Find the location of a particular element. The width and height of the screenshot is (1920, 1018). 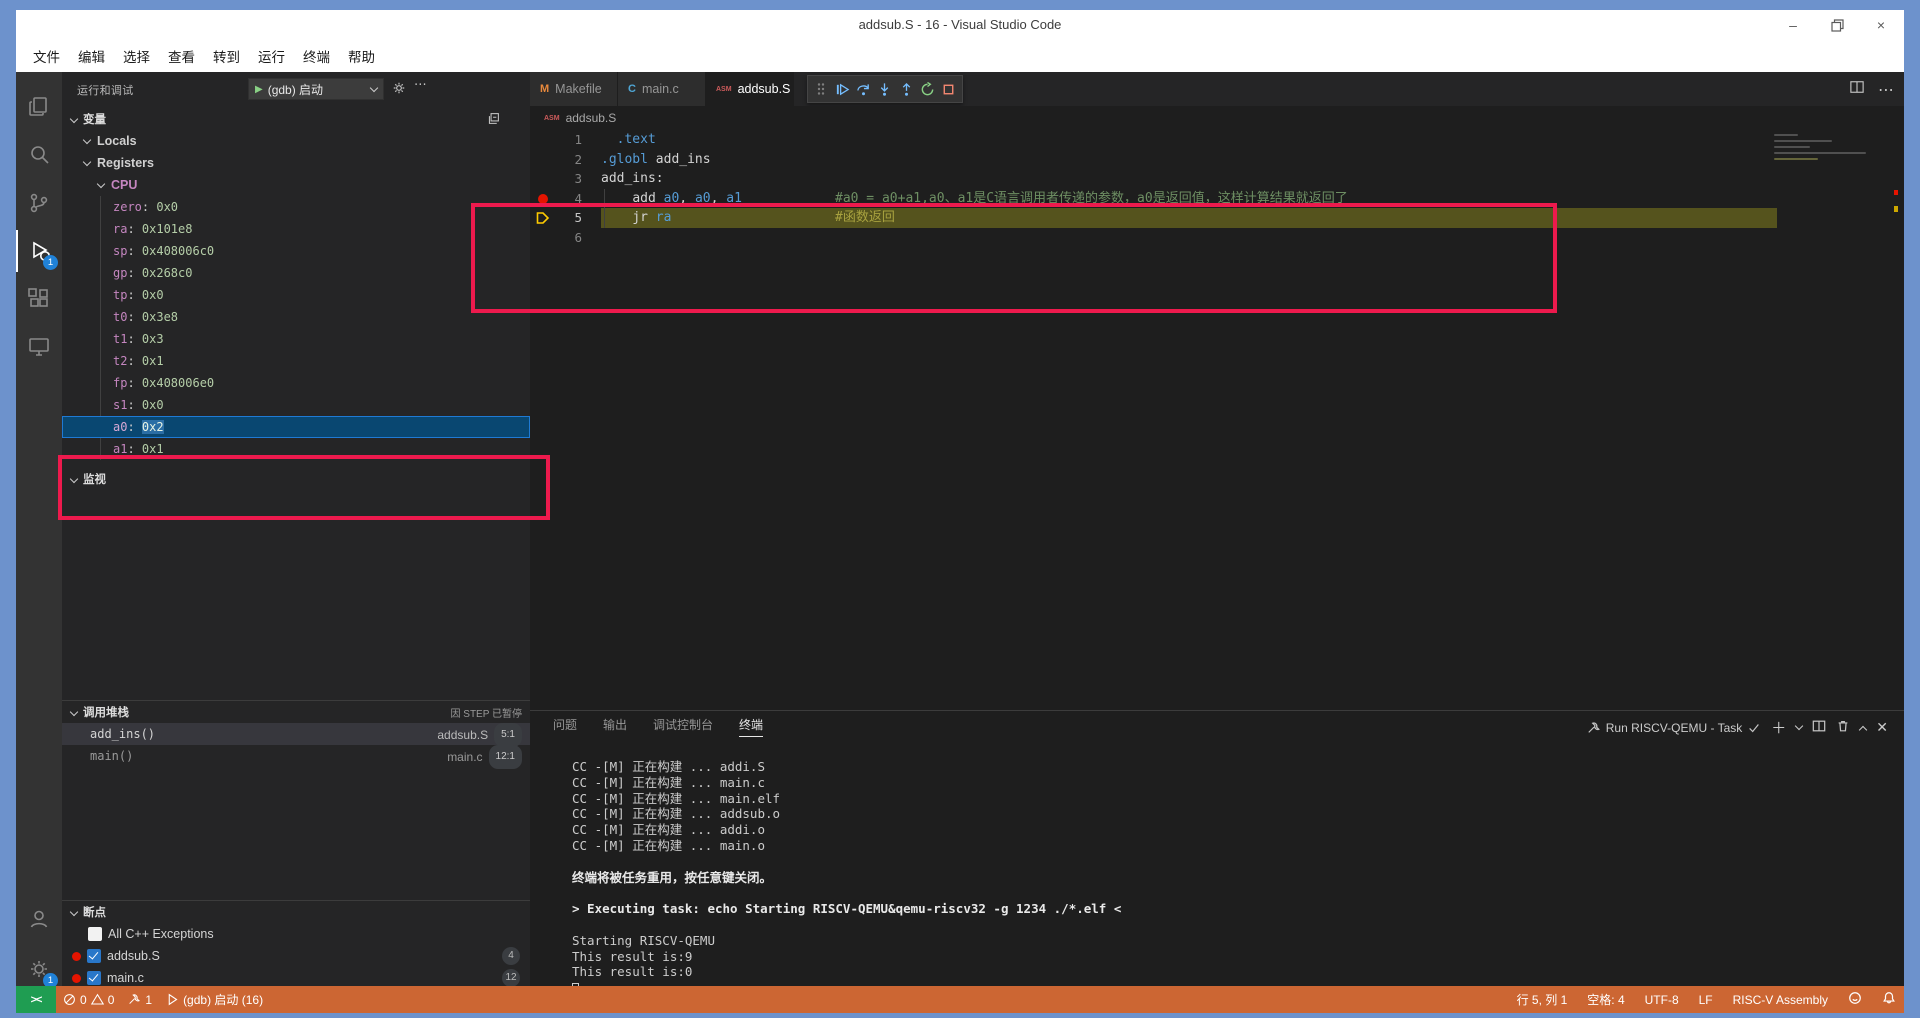

breakpoint-row-exceptions: All C++ Exceptions is located at coordinates (296, 934).